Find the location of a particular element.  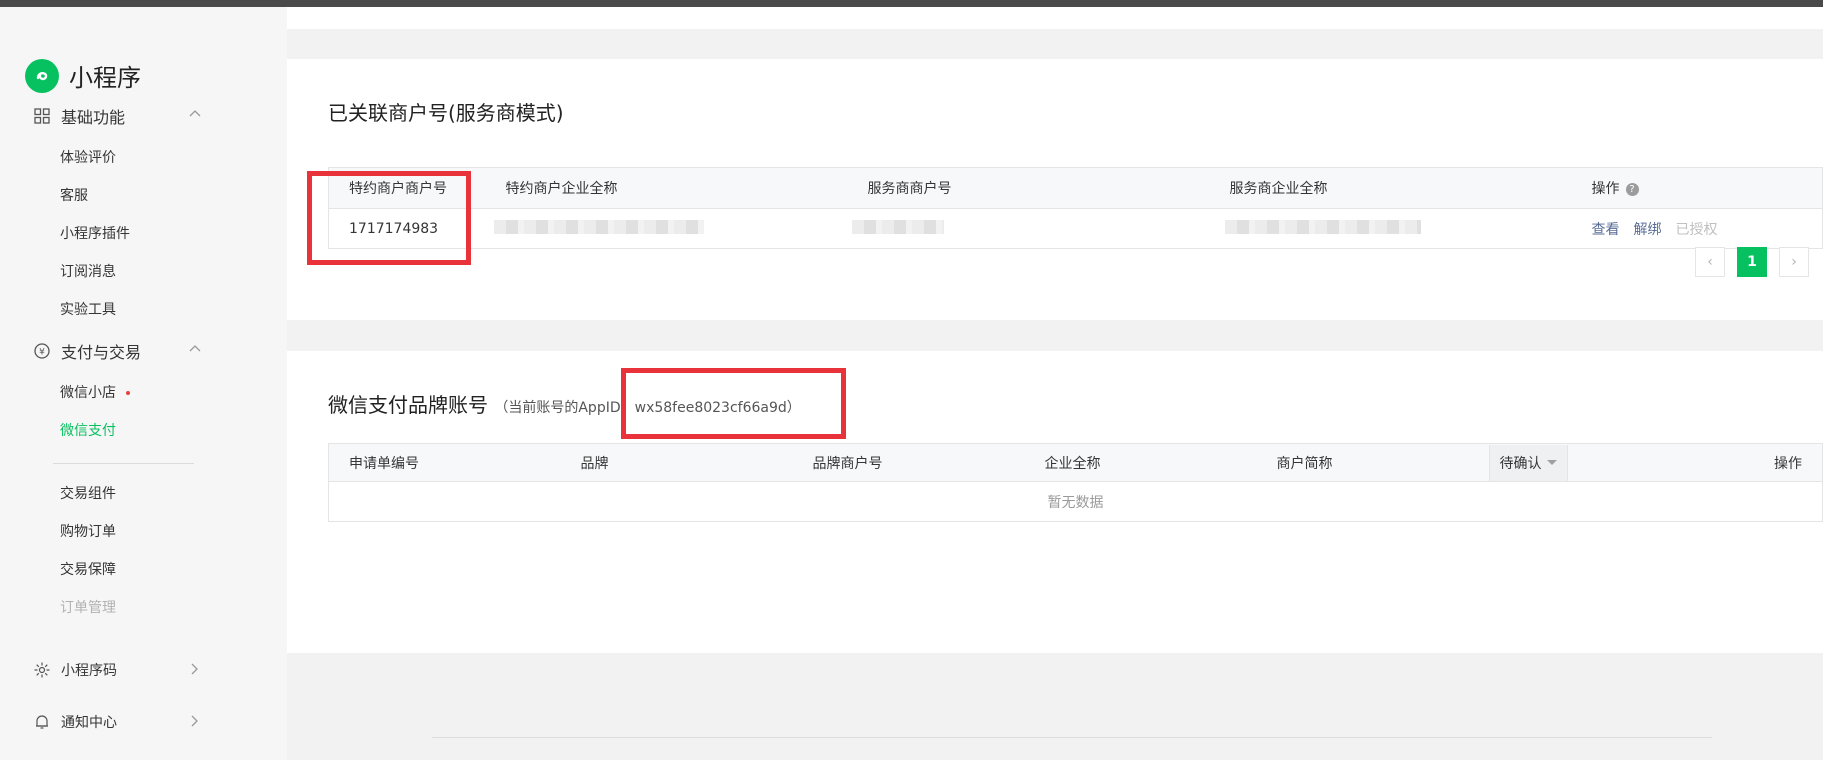

brand-table: 申请单编号 品牌 品牌商户号 企业全称 商户简称 待确认 操作 暂无数据 is located at coordinates (1075, 482).